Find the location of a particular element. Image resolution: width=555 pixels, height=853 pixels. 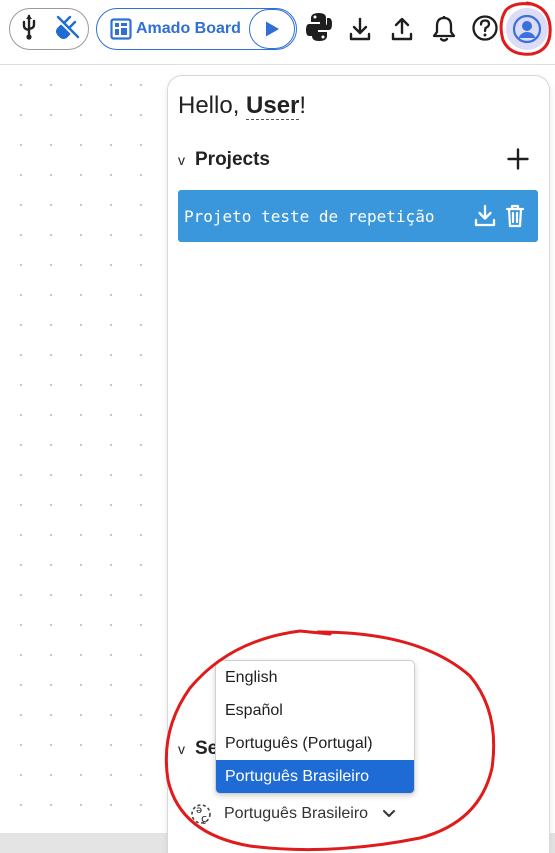

svg-text: ç is located at coordinates (204, 818).